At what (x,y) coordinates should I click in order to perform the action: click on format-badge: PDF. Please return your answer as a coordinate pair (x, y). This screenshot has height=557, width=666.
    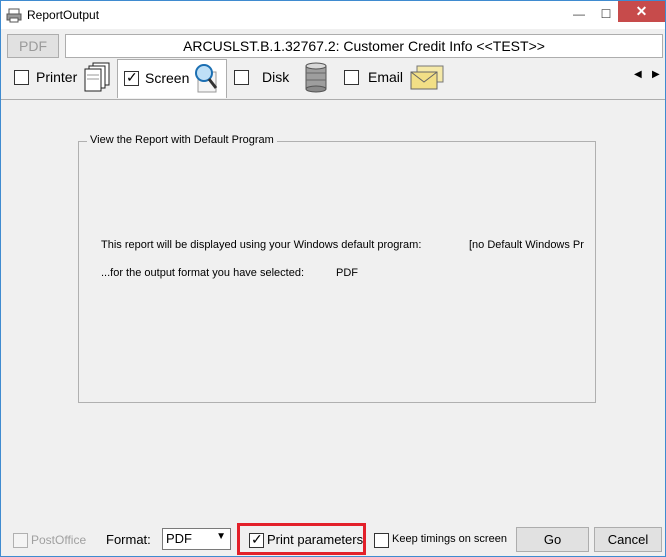
    Looking at the image, I should click on (33, 46).